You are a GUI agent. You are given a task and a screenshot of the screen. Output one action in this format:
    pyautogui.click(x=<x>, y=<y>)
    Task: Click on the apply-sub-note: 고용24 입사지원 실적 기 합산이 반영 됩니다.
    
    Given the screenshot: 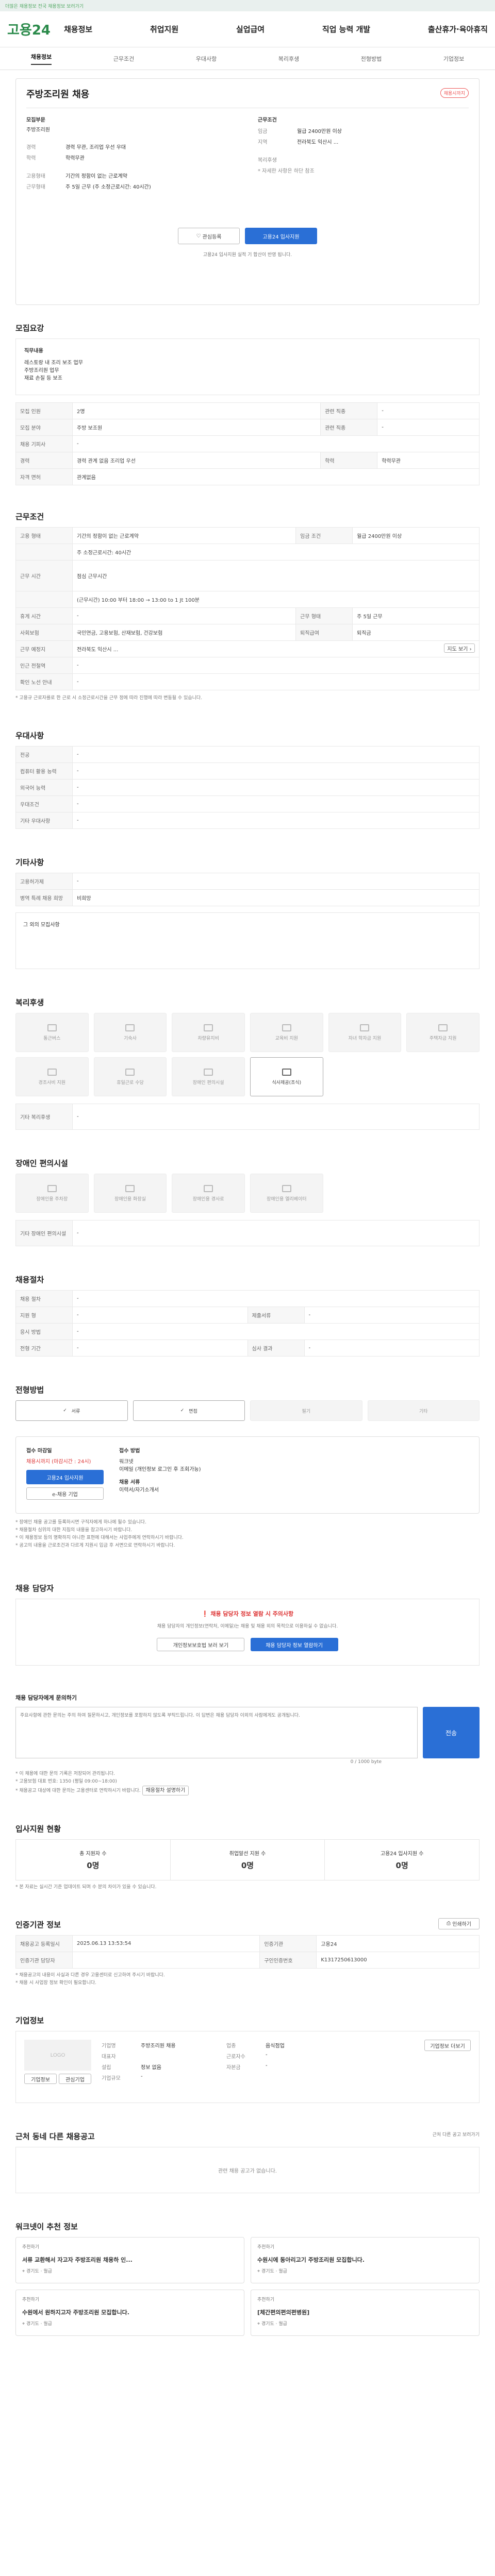 What is the action you would take?
    pyautogui.click(x=247, y=255)
    